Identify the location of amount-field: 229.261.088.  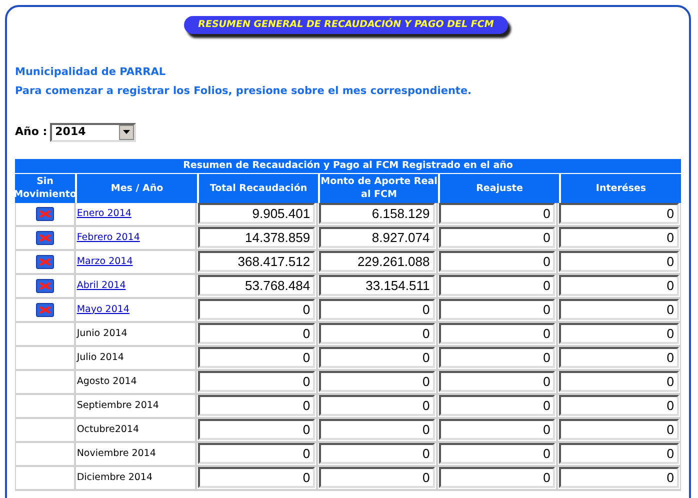
(377, 261).